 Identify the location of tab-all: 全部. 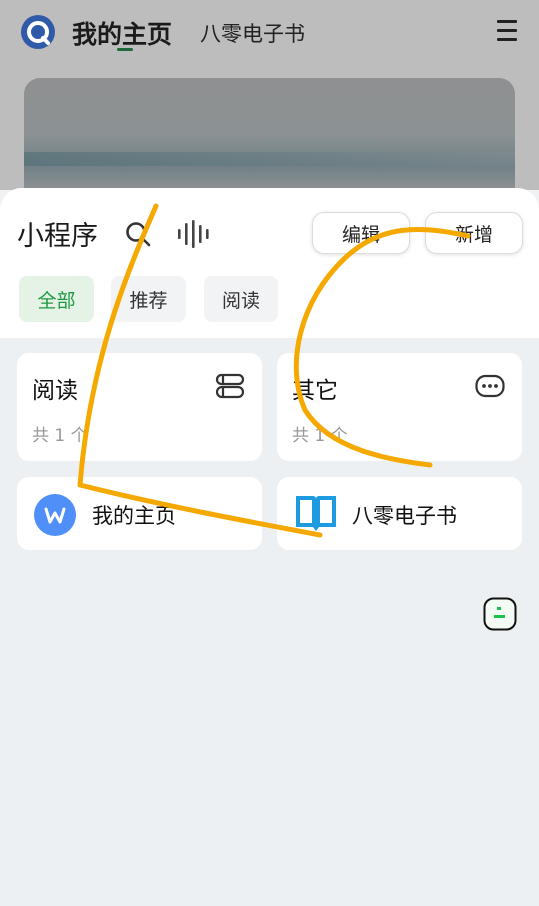
(56, 299).